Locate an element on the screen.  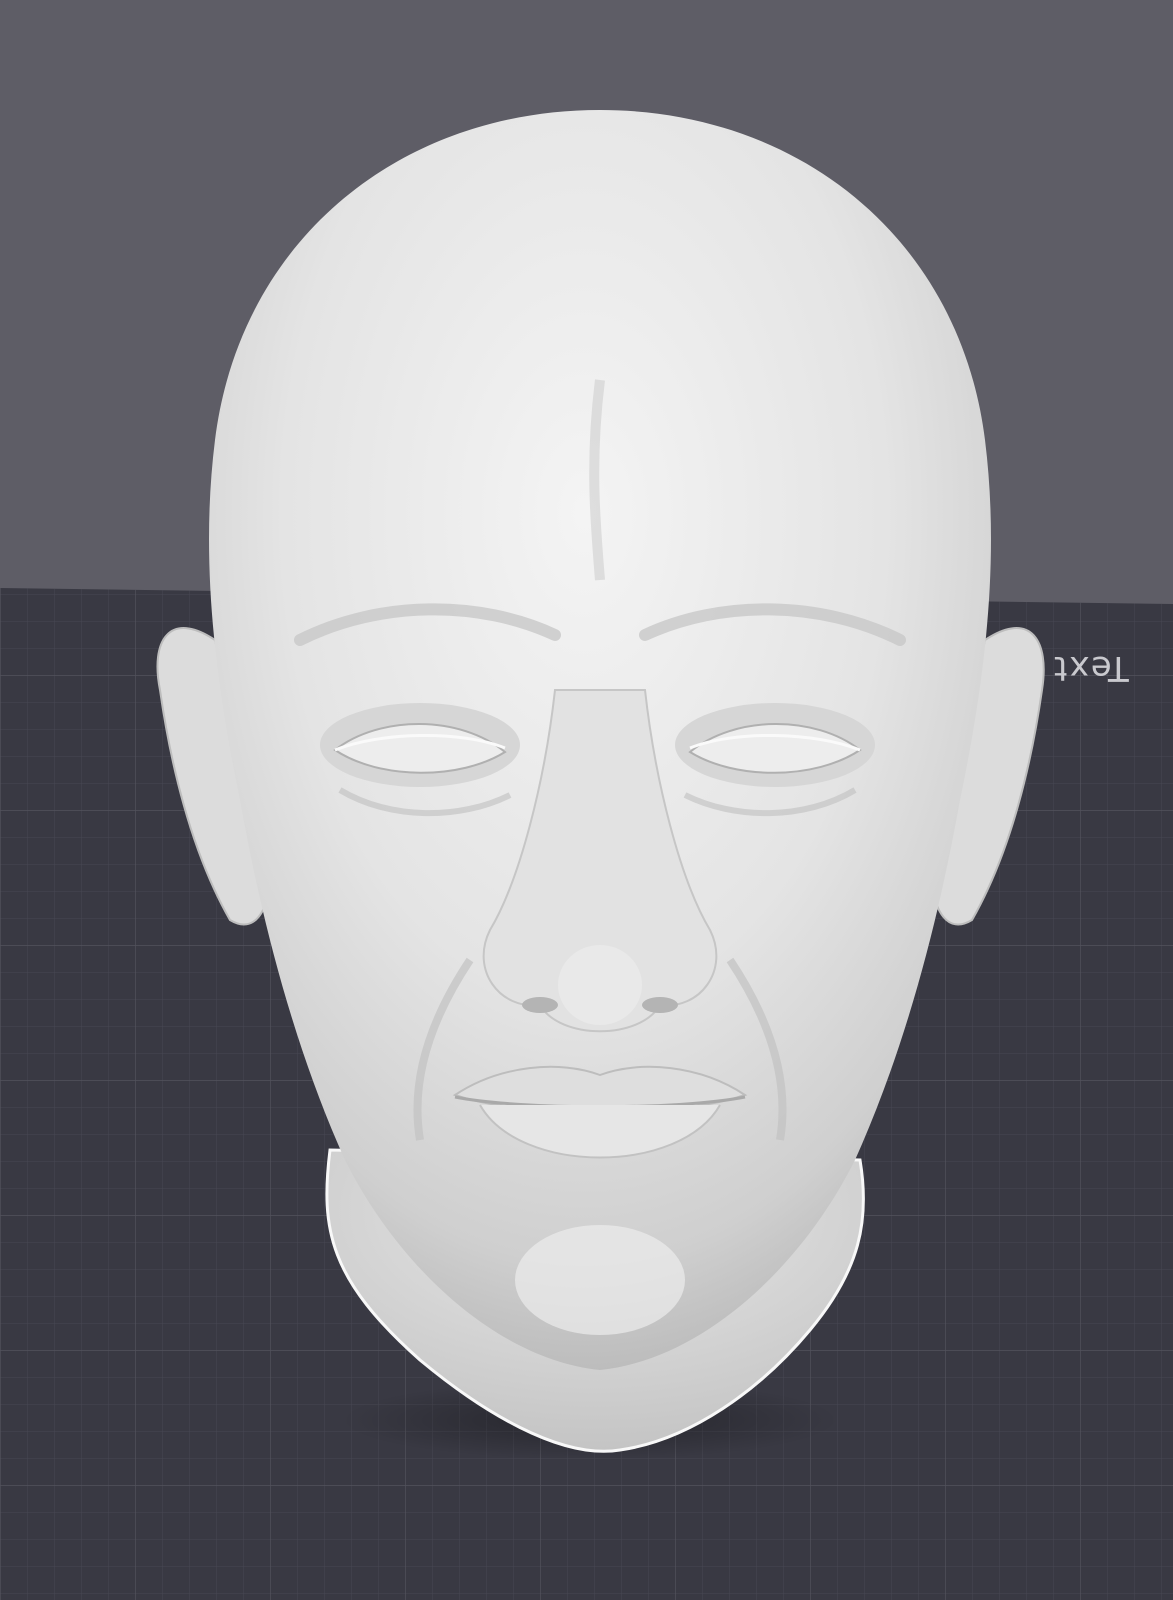
build-plate-label: Text is located at coordinates (1090, 668).